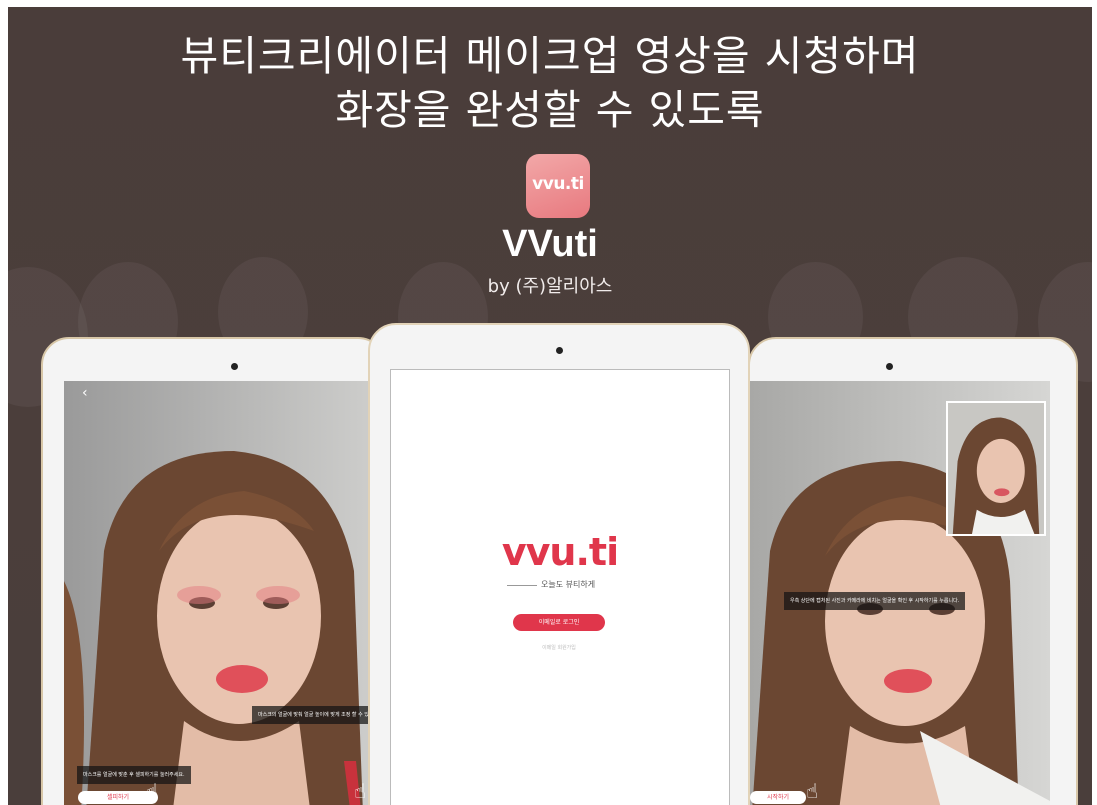 This screenshot has width=1097, height=805. I want to click on tagline-divider, so click(522, 585).